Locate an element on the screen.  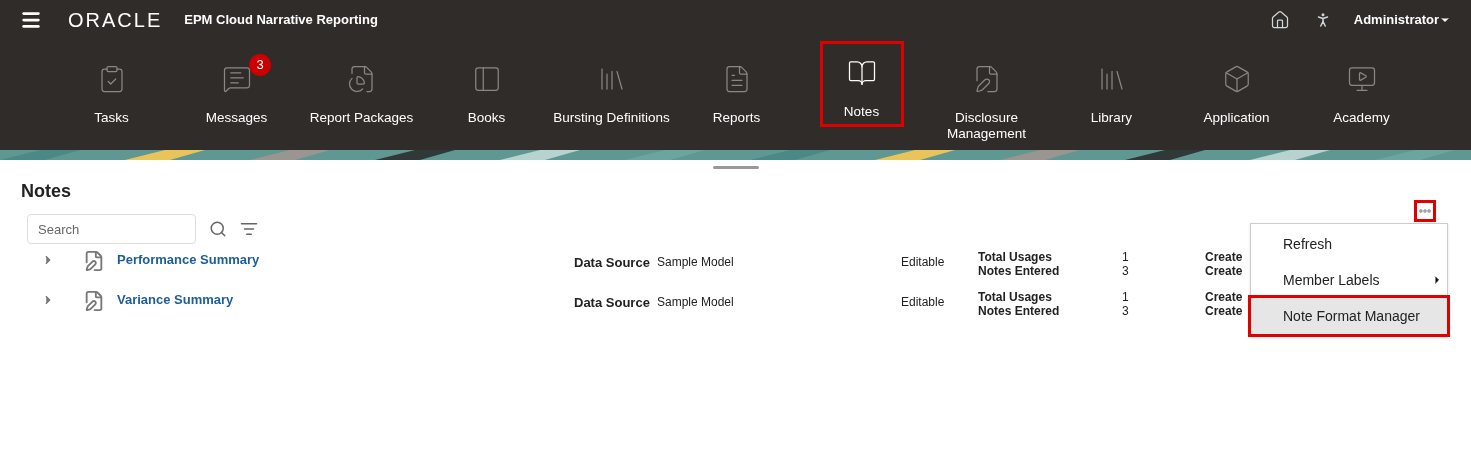
menu-item: Note Format Manager is located at coordinates (1349, 316).